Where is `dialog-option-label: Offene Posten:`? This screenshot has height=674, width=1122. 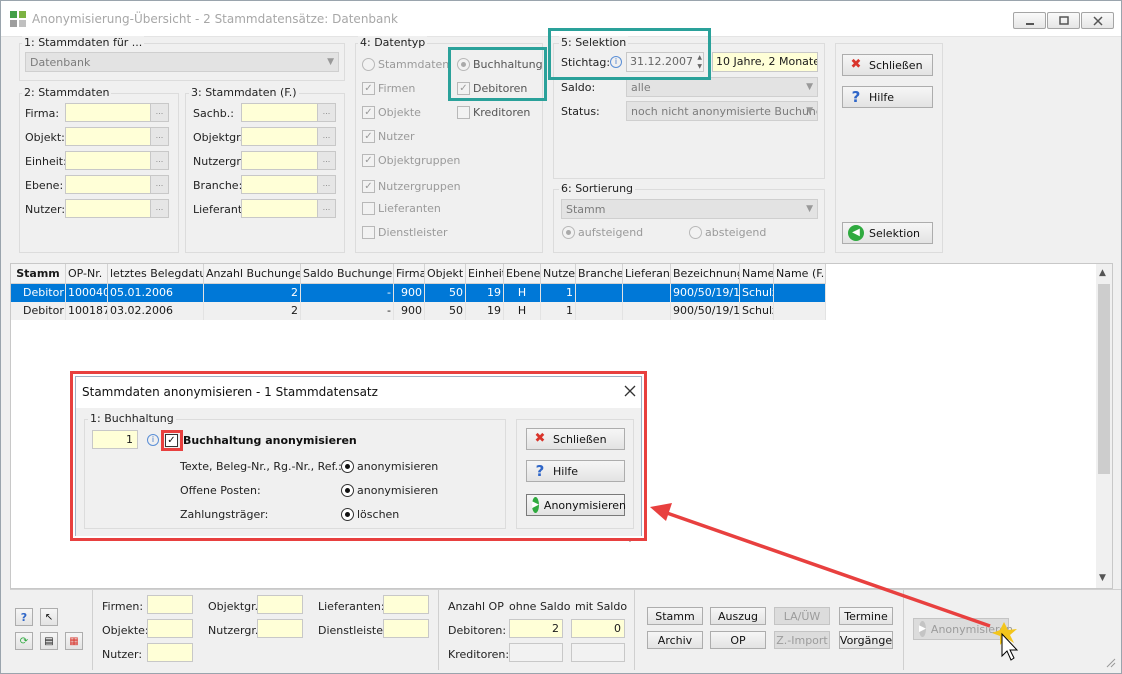
dialog-option-label: Offene Posten: is located at coordinates (220, 490).